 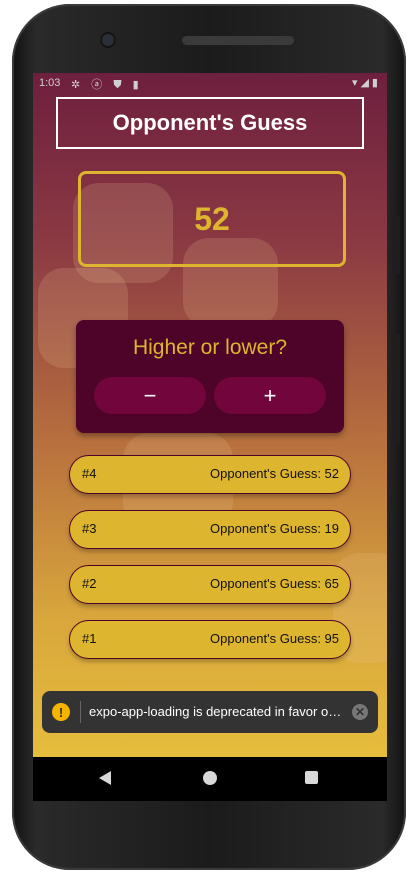 What do you see at coordinates (80, 712) in the screenshot?
I see `toast-divider` at bounding box center [80, 712].